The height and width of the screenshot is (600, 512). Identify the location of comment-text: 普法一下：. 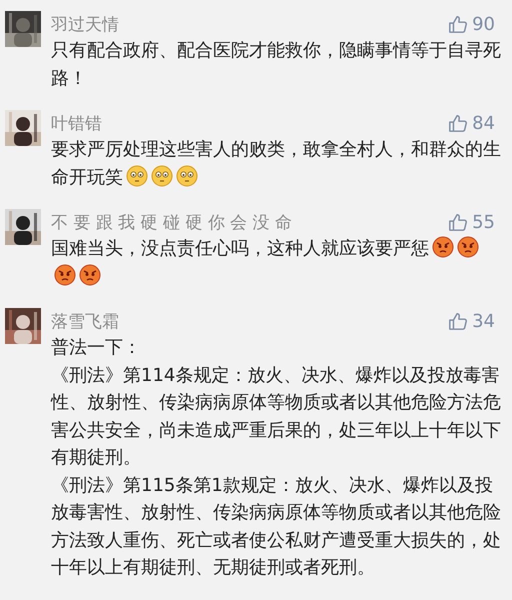
(96, 348).